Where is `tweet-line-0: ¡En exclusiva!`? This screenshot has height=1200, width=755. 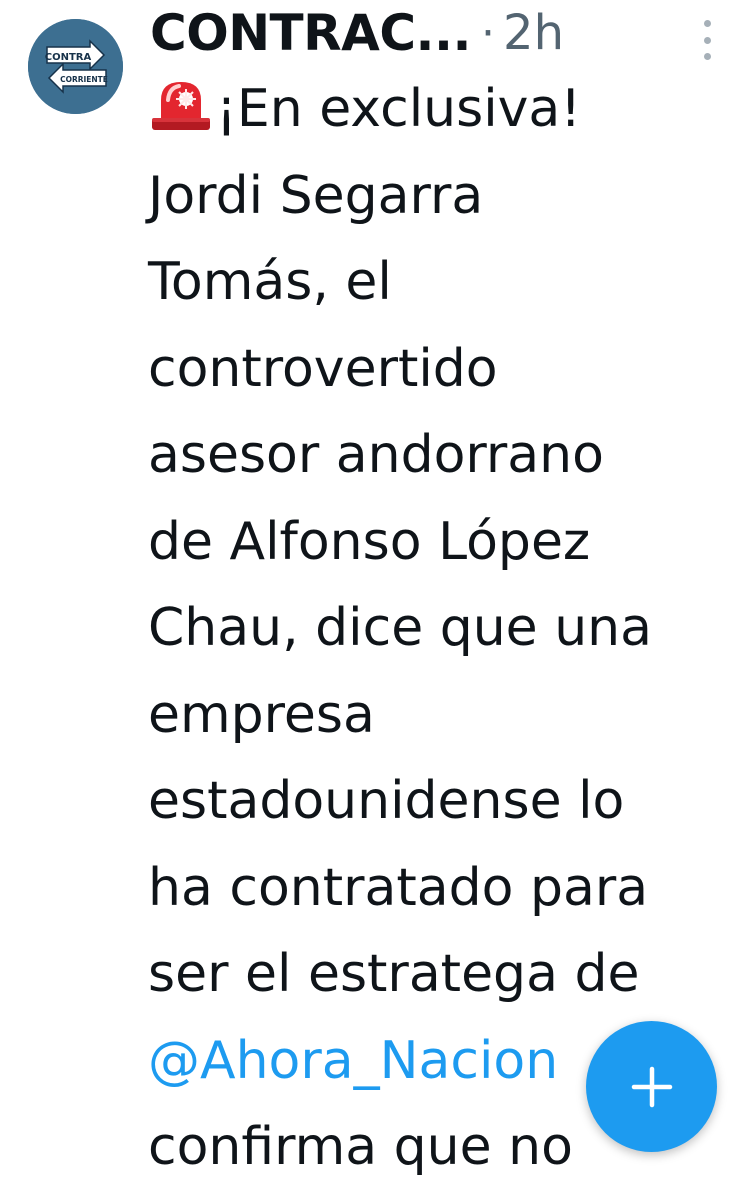 tweet-line-0: ¡En exclusiva! is located at coordinates (399, 109).